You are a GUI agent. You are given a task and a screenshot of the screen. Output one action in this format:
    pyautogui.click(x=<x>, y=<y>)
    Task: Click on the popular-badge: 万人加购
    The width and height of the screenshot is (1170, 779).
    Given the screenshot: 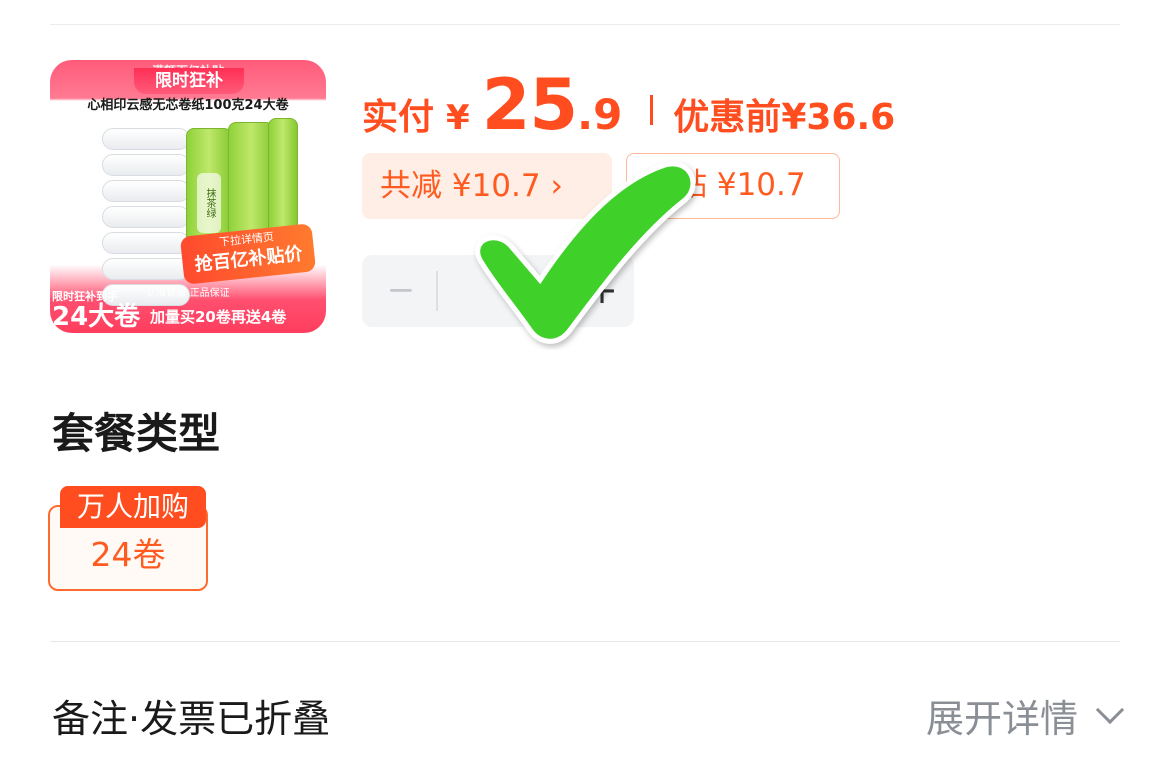 What is the action you would take?
    pyautogui.click(x=133, y=507)
    